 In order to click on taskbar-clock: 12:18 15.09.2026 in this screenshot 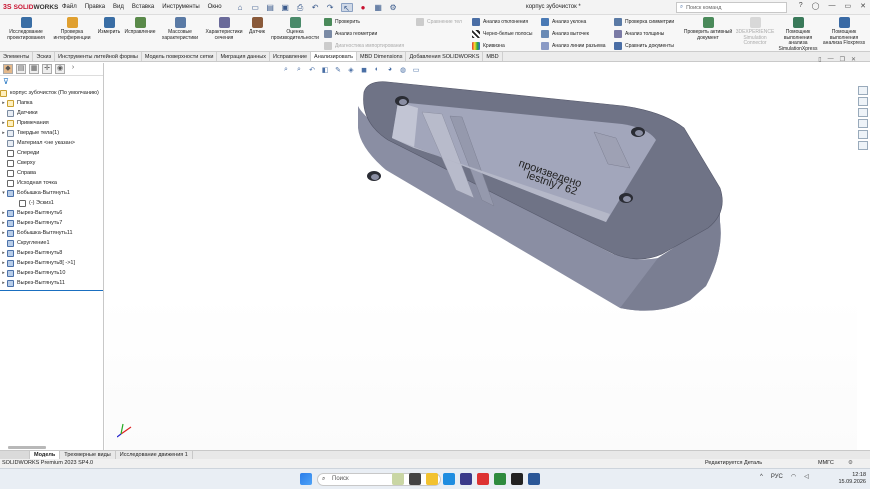, I will do `click(852, 479)`.